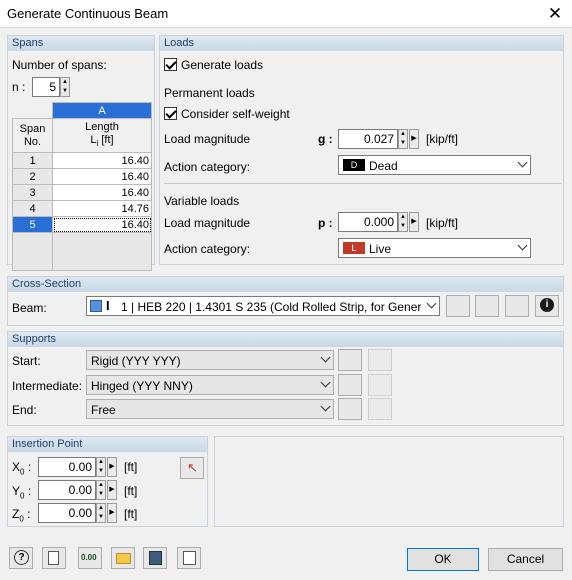 The image size is (572, 580). I want to click on z0-label: Z0 :, so click(21, 515).